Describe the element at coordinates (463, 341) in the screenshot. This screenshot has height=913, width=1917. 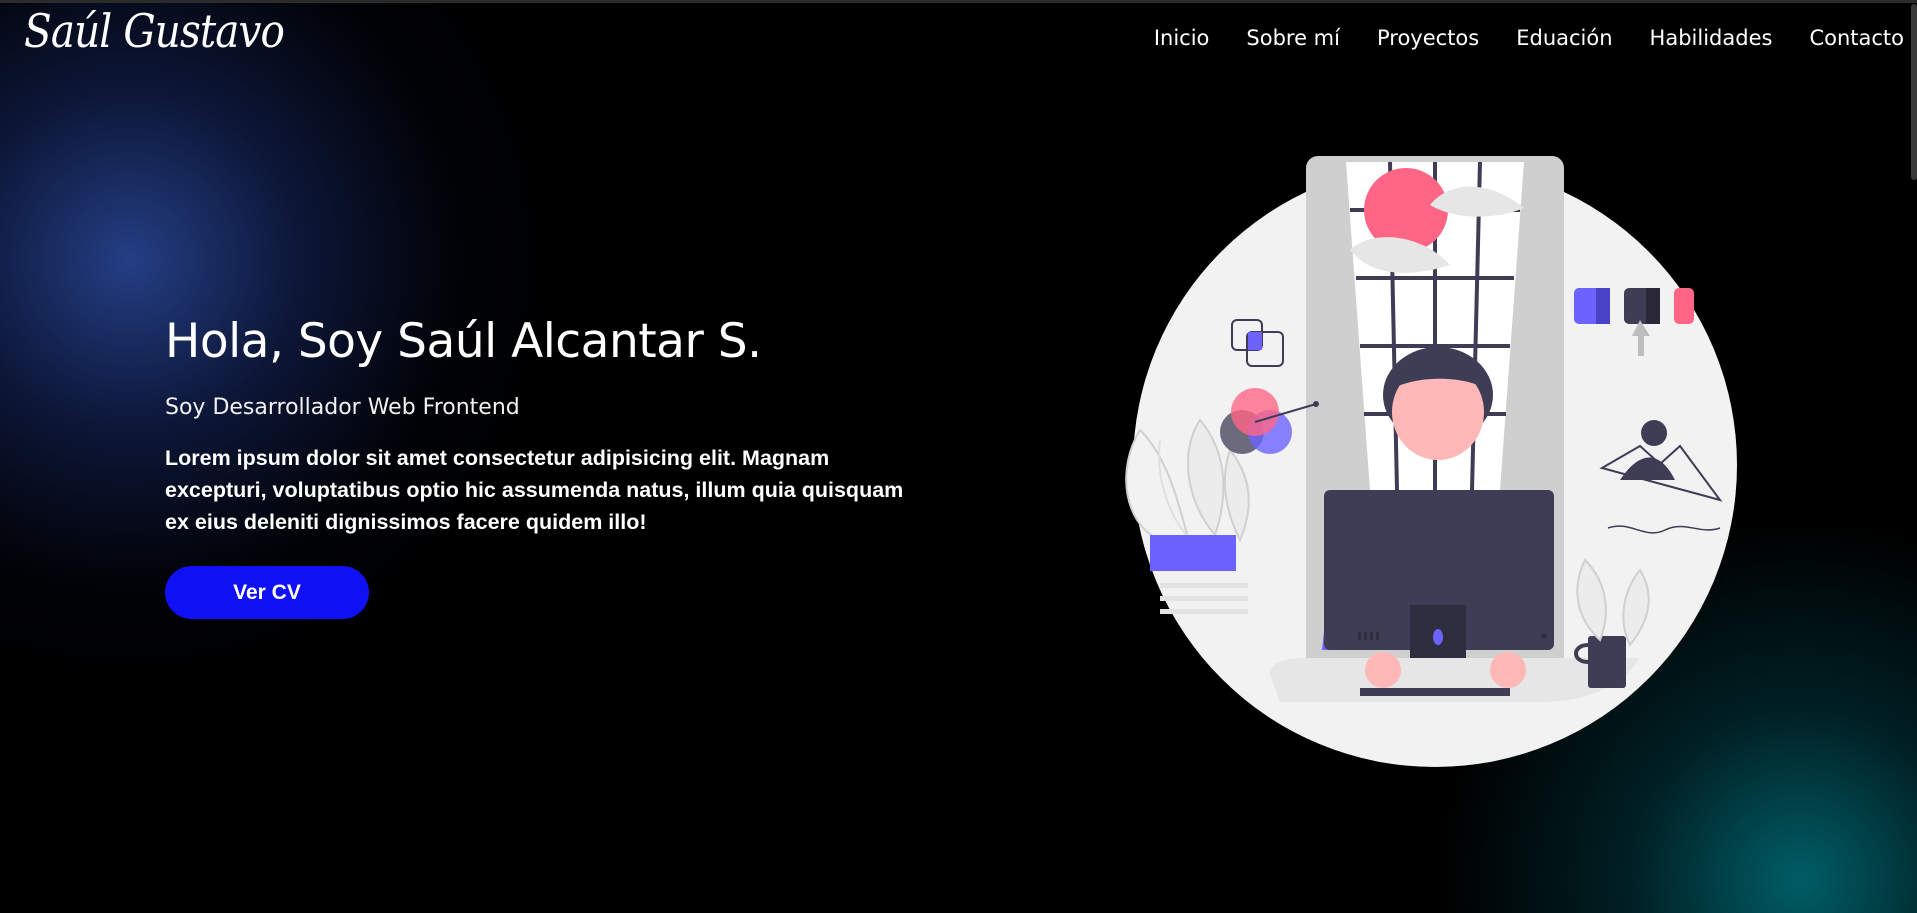
I see `hero-title: Hola, Soy Saúl Alcantar S.` at that location.